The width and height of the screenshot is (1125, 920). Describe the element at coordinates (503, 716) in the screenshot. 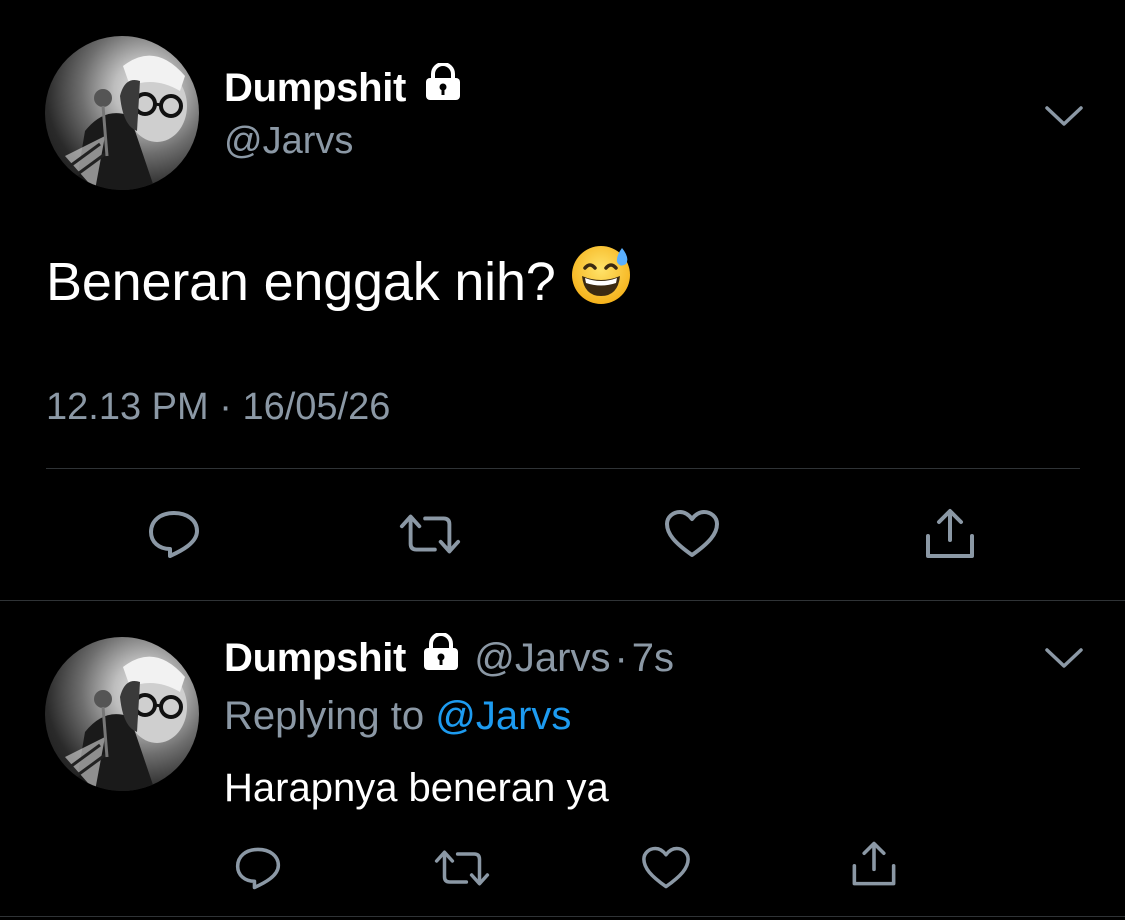

I see `mention-link: @Jarvs` at that location.